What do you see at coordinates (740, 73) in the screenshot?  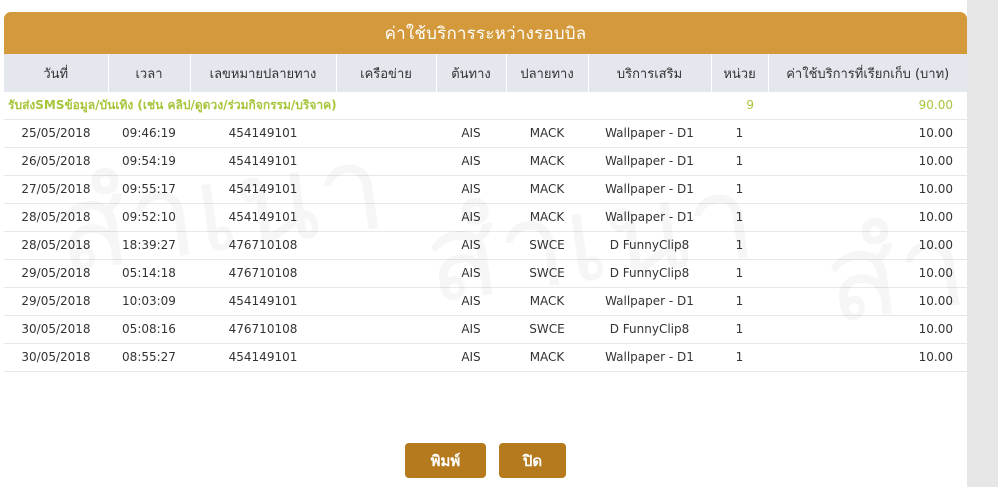 I see `col-header-units: หน่วย` at bounding box center [740, 73].